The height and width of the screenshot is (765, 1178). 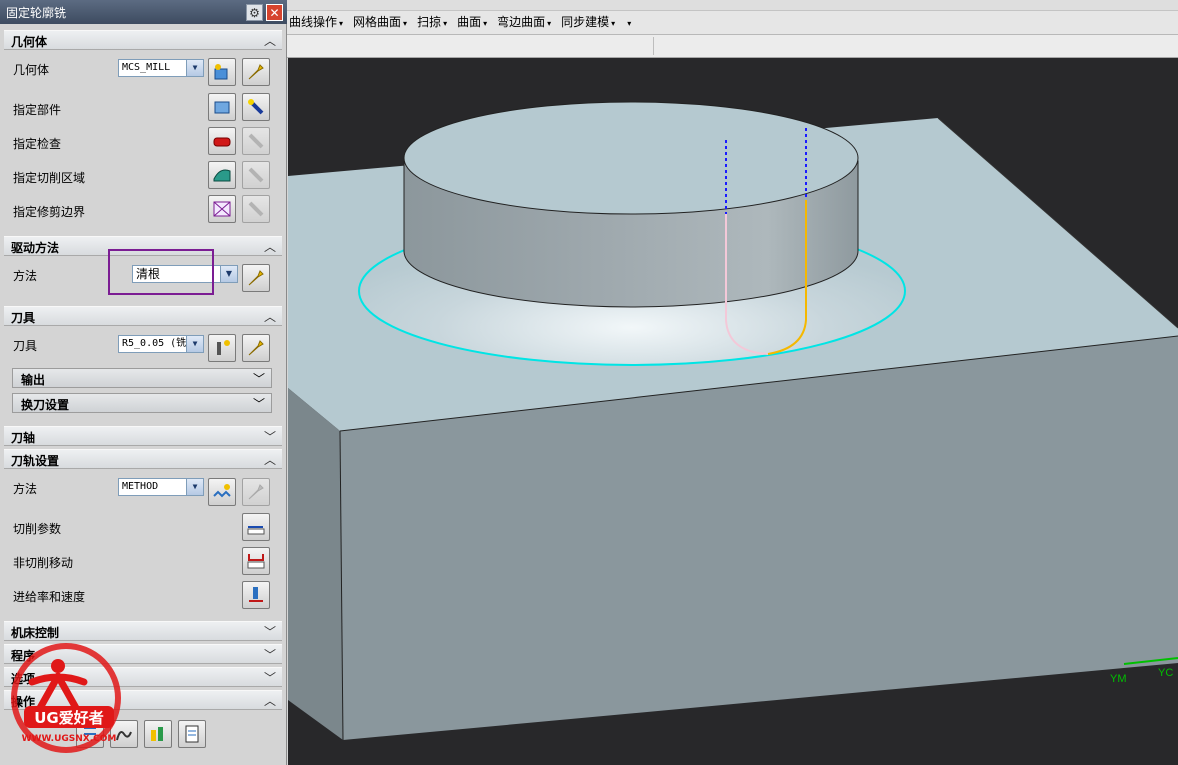 What do you see at coordinates (254, 12) in the screenshot?
I see `gear-icon: ⚙` at bounding box center [254, 12].